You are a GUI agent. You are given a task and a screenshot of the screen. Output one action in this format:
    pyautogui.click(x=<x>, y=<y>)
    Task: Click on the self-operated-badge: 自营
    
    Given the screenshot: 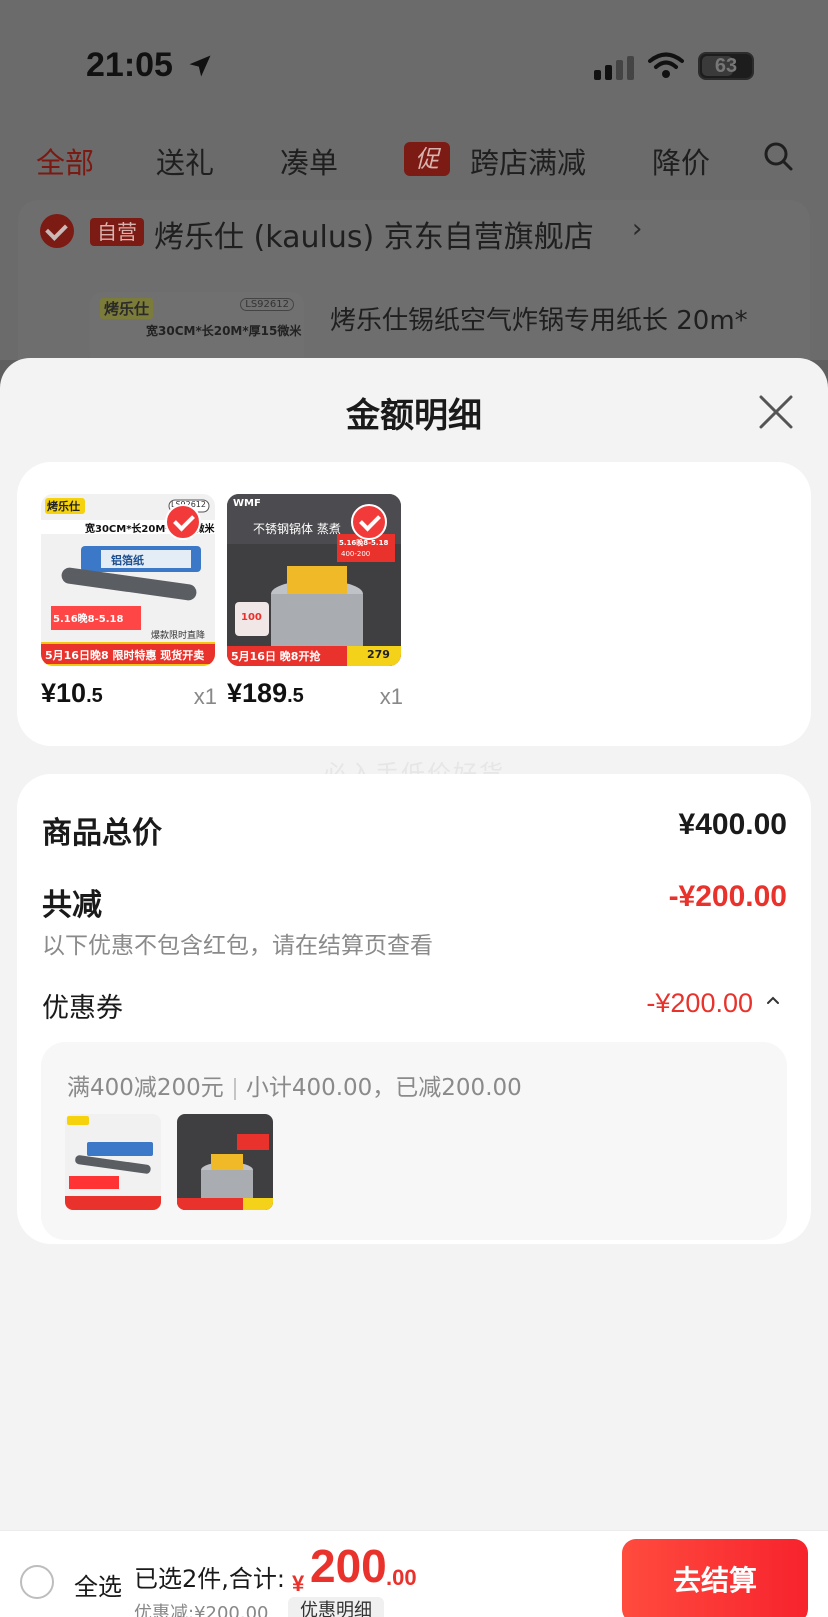 What is the action you would take?
    pyautogui.click(x=117, y=232)
    